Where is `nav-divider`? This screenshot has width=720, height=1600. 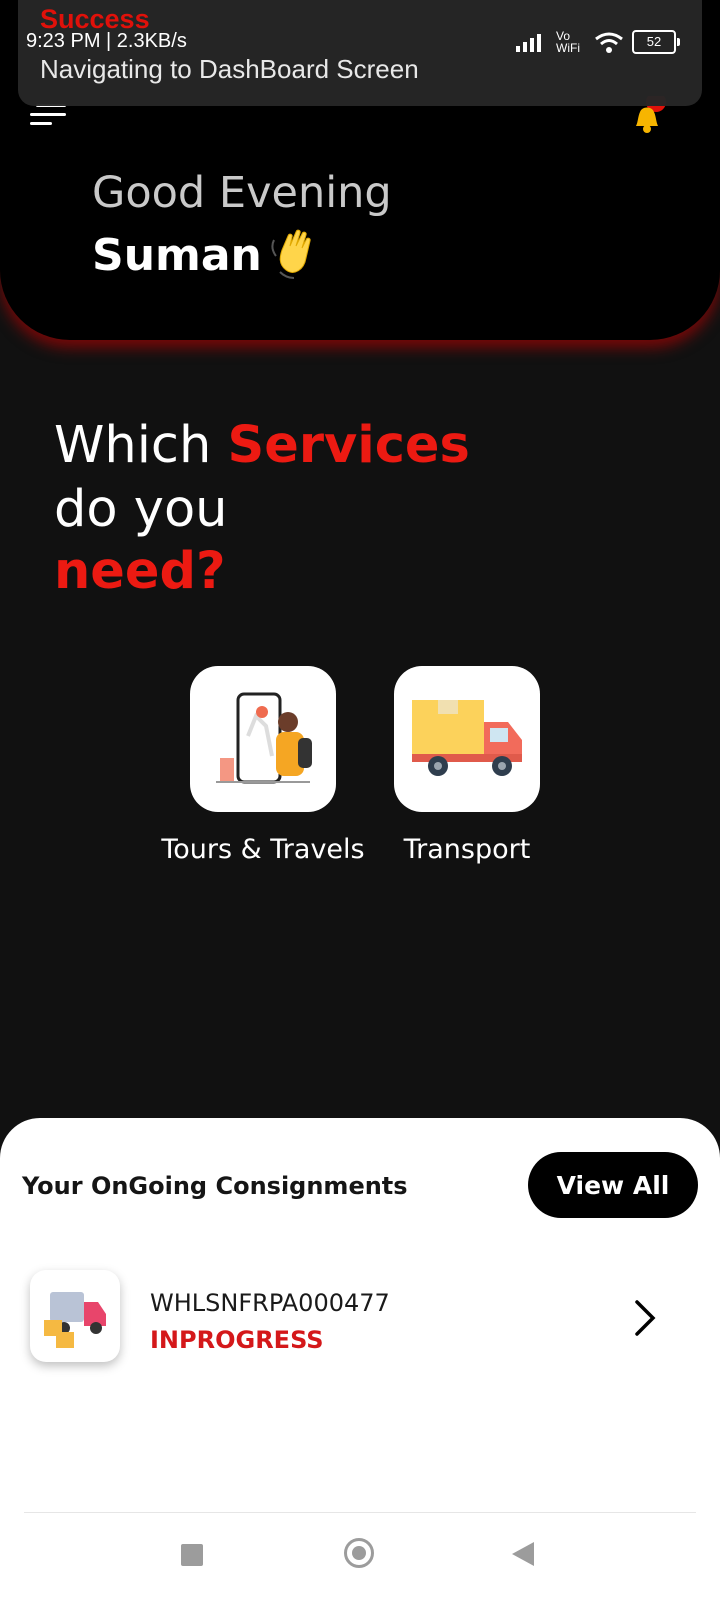 nav-divider is located at coordinates (360, 1512).